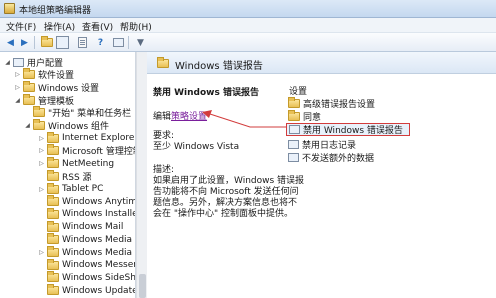 The image size is (496, 298). What do you see at coordinates (86, 290) in the screenshot?
I see `tree-node: Windows Update` at bounding box center [86, 290].